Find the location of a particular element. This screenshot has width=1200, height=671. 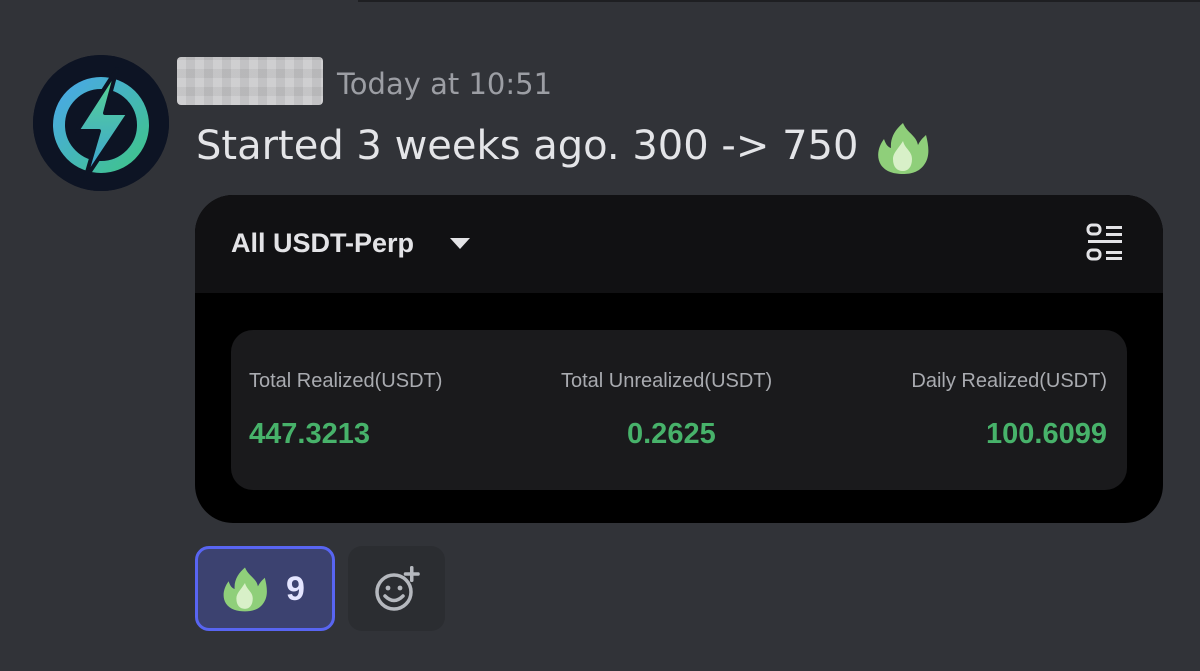

add-reaction-button is located at coordinates (396, 588).